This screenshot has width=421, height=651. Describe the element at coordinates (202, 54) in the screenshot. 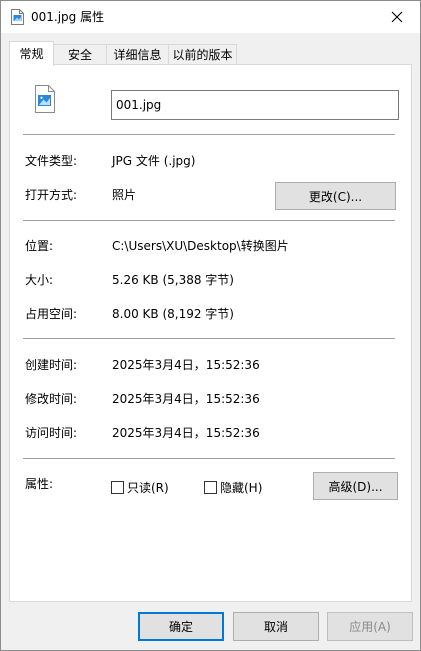

I see `tab-previous-versions: 以前的版本` at that location.